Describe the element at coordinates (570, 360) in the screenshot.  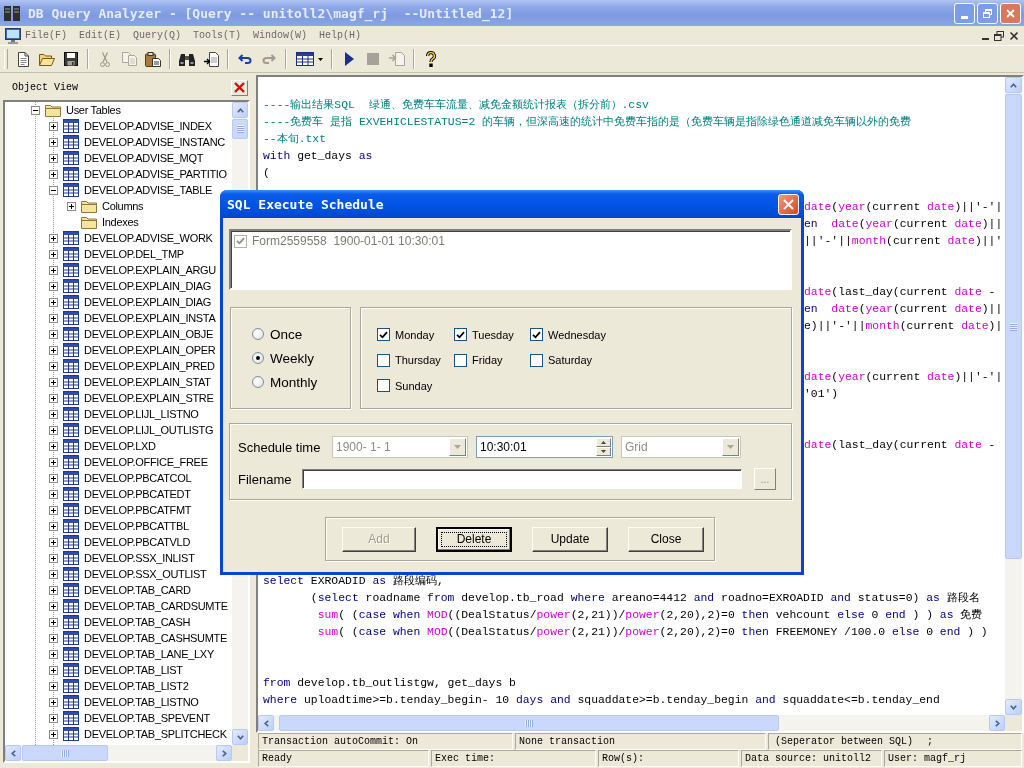
I see `checkbox-label: Saturday` at that location.